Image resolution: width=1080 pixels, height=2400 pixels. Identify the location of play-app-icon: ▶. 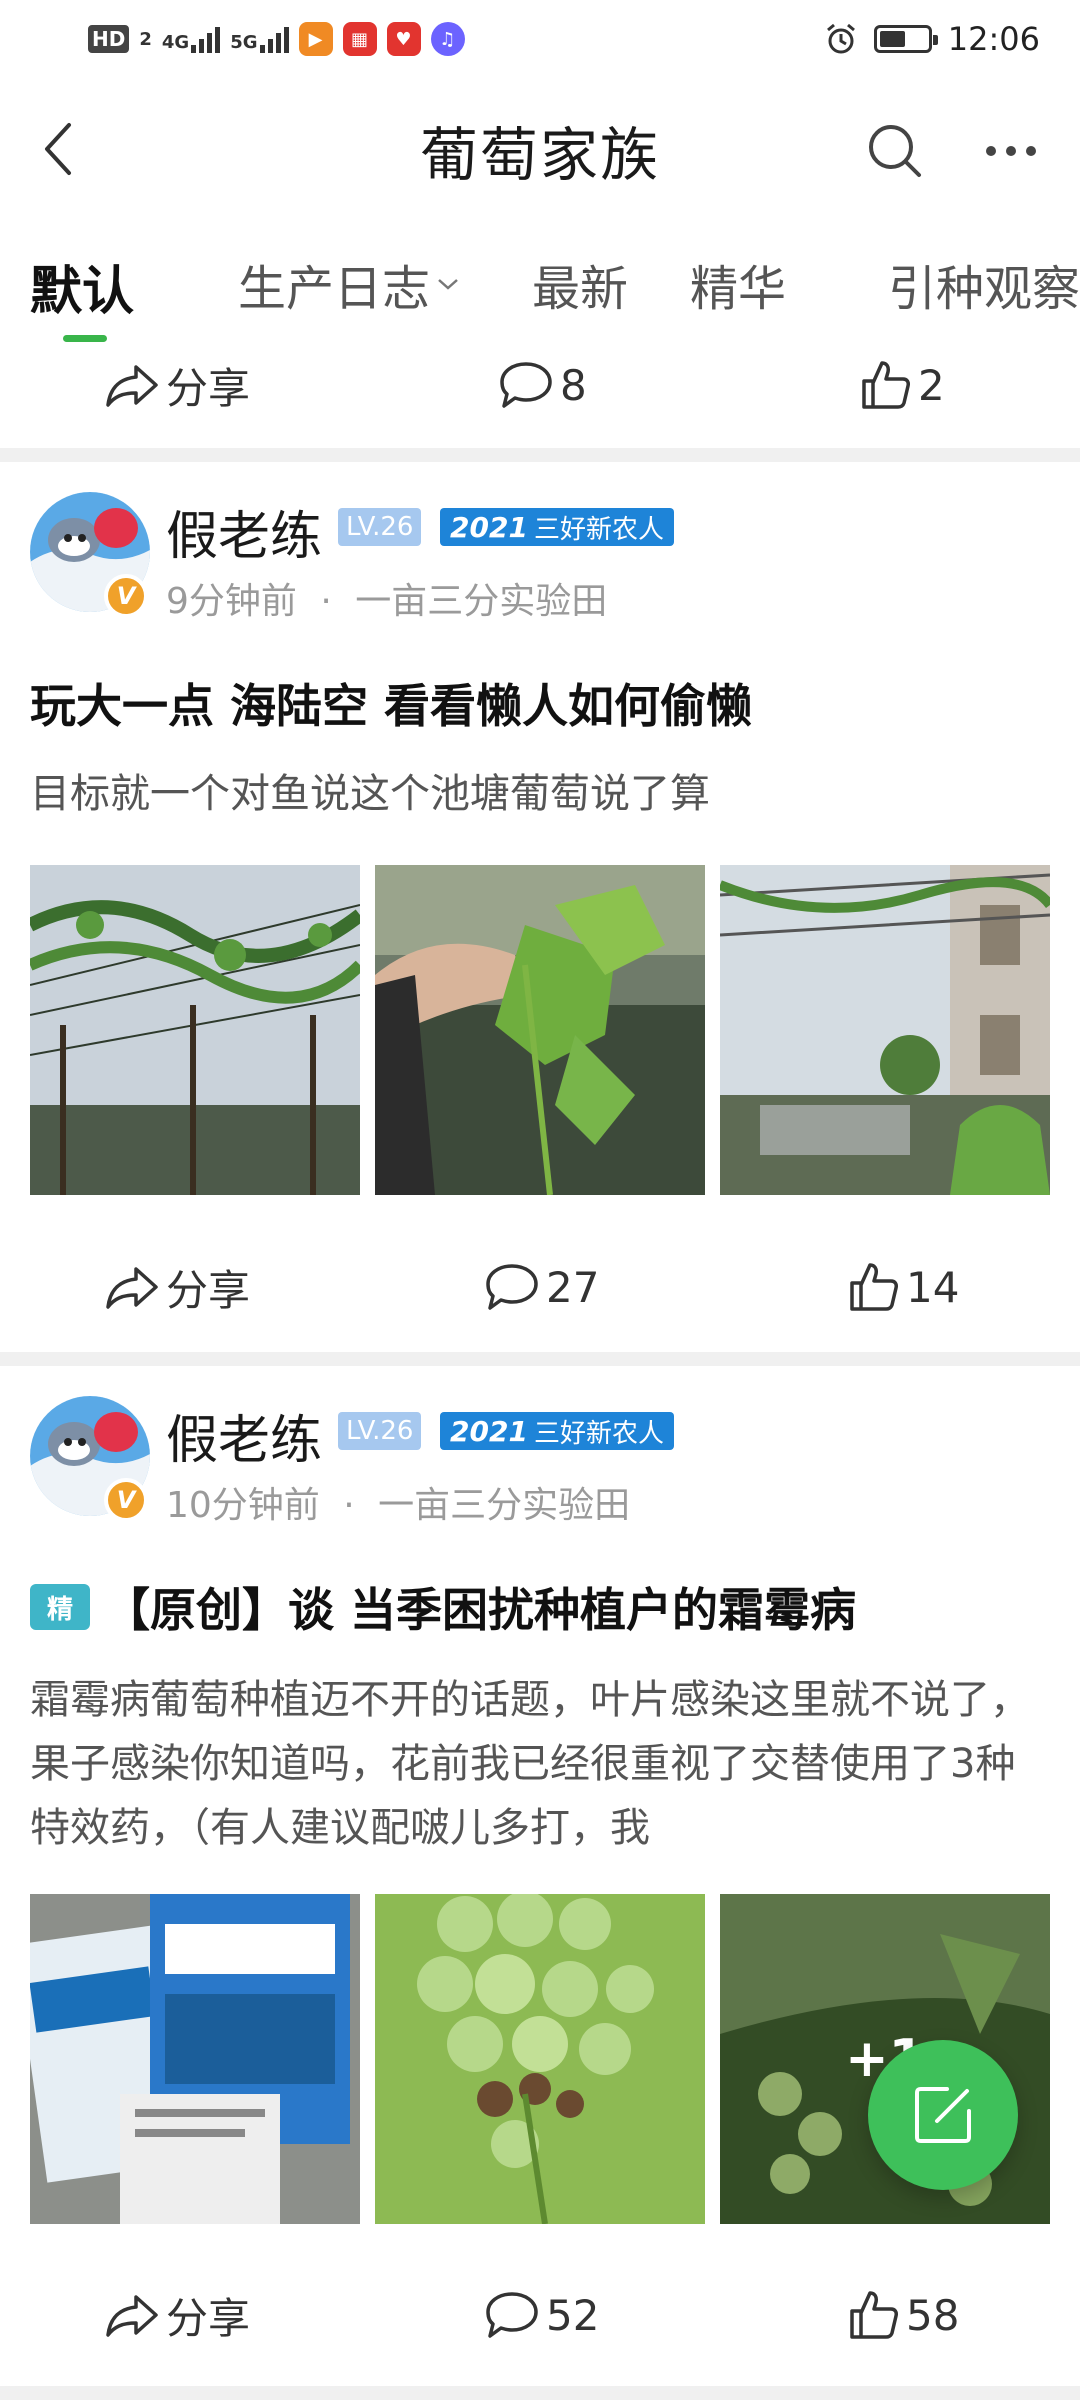
(315, 39).